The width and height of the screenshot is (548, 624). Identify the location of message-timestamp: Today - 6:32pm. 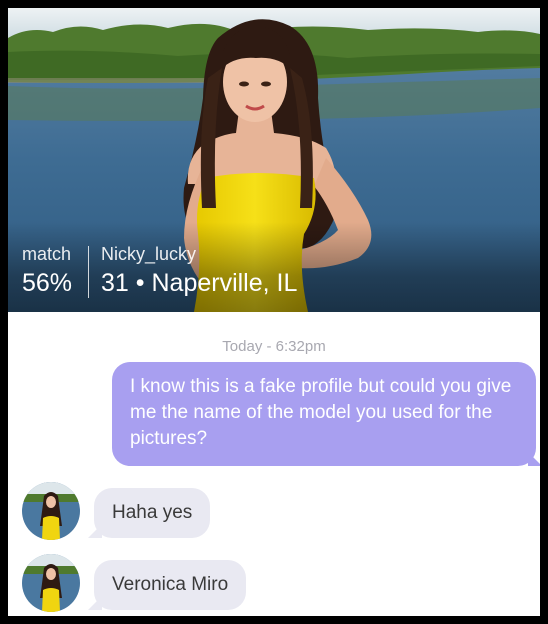
(274, 346).